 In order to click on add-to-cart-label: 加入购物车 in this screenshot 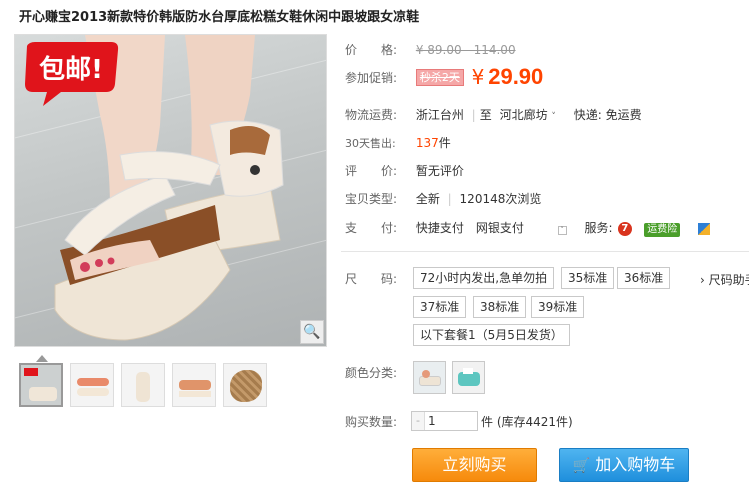, I will do `click(635, 464)`.